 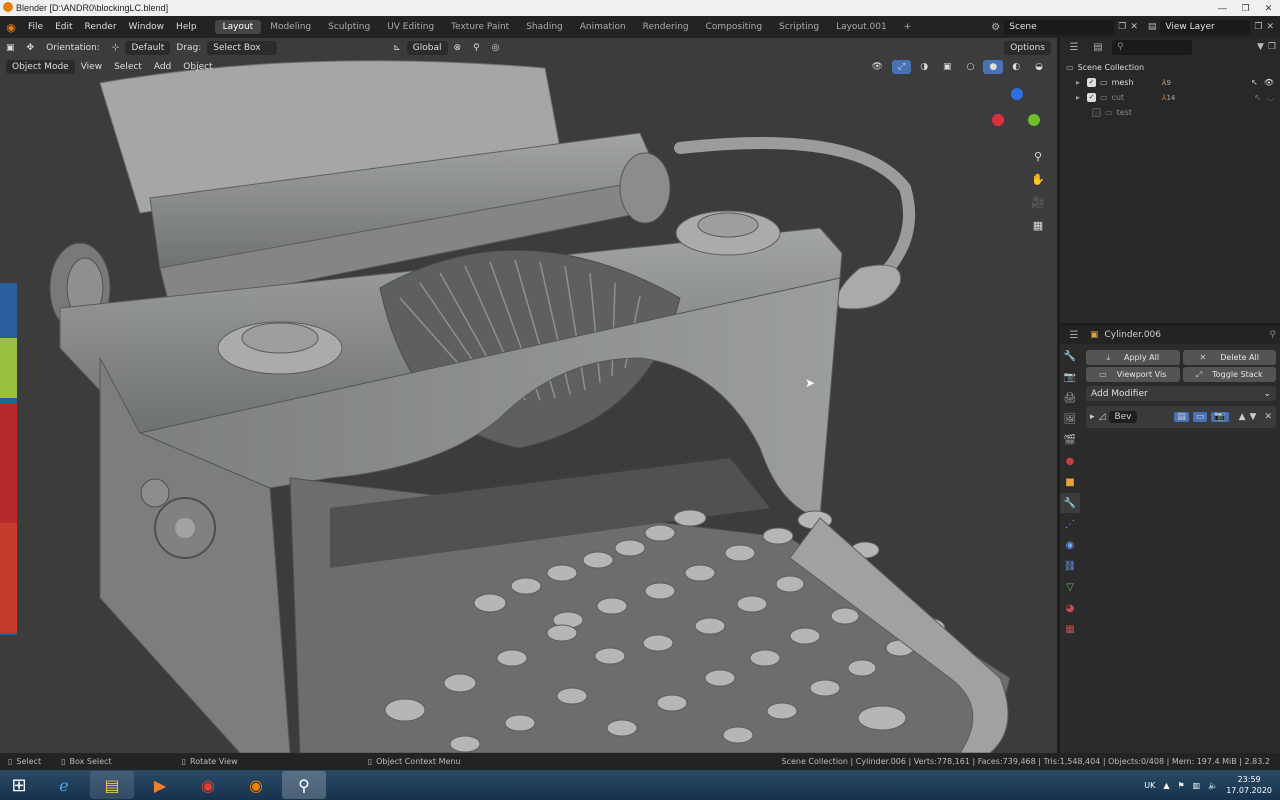 What do you see at coordinates (1170, 97) in the screenshot?
I see `outliner-item: ▸ ✓ ▭ cut ⅄ 14 ↖ ◡` at bounding box center [1170, 97].